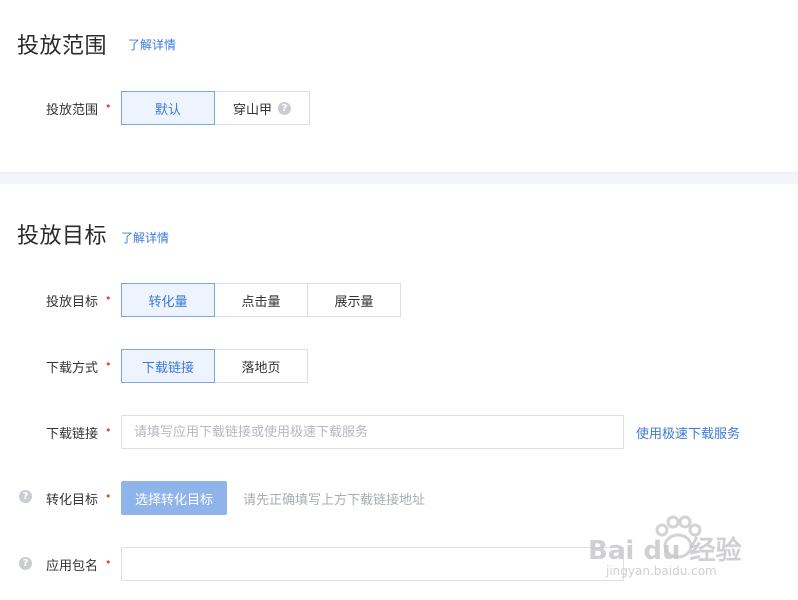 This screenshot has height=600, width=798. I want to click on download-link-label: 下载链接, so click(71, 434).